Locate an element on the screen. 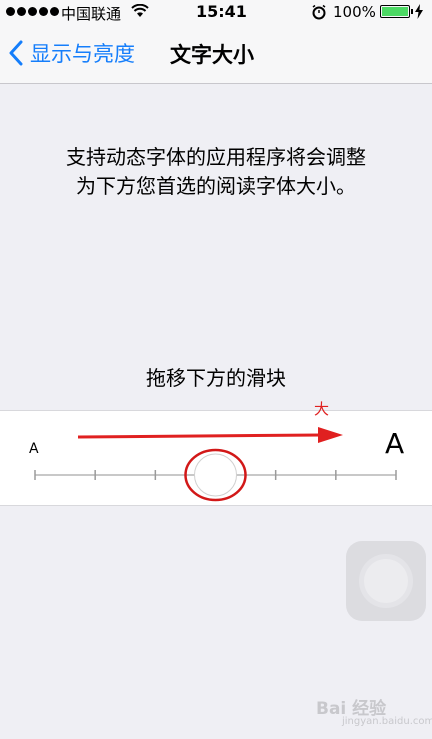 This screenshot has height=739, width=432. assistive-touch-icon is located at coordinates (386, 581).